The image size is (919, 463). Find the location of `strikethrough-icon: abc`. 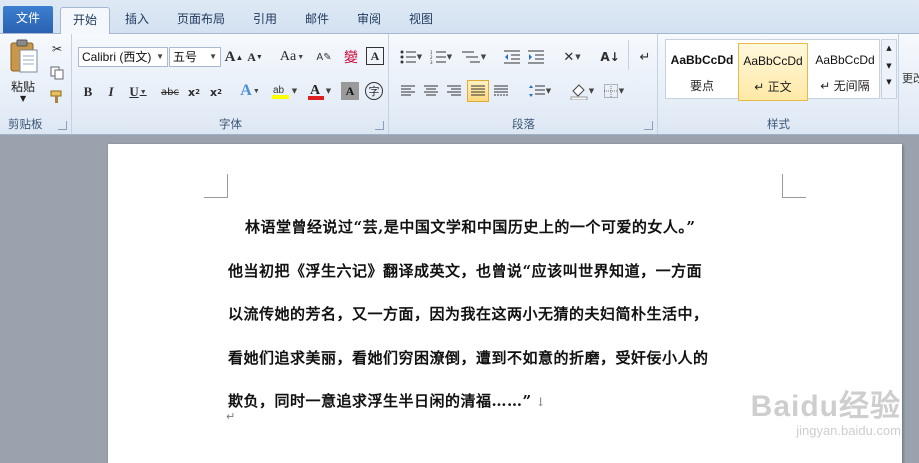

strikethrough-icon: abc is located at coordinates (170, 92).